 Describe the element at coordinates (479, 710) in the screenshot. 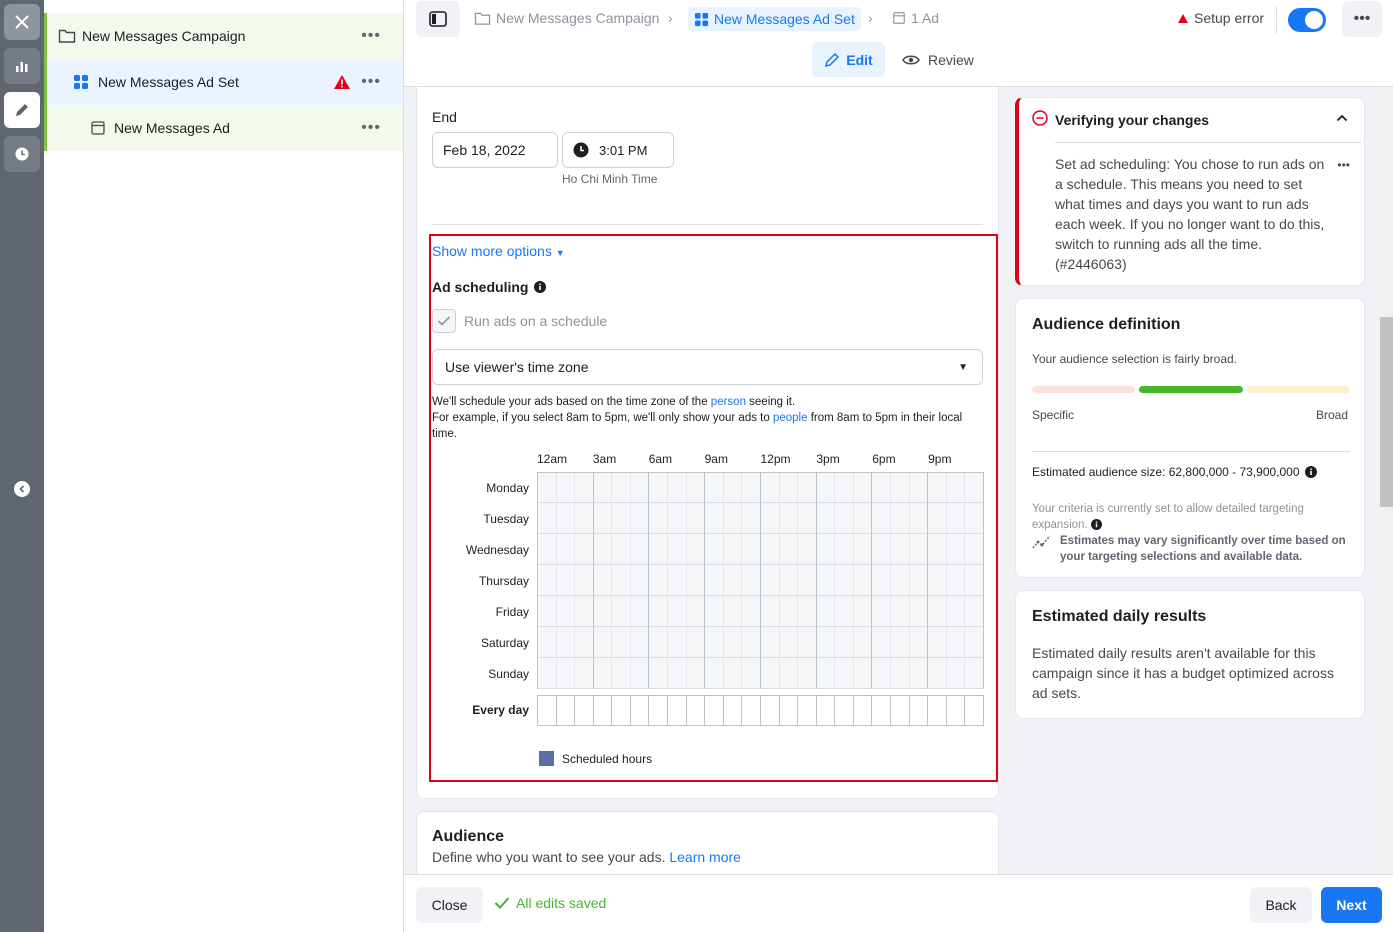

I see `every-day-label: Every day` at that location.